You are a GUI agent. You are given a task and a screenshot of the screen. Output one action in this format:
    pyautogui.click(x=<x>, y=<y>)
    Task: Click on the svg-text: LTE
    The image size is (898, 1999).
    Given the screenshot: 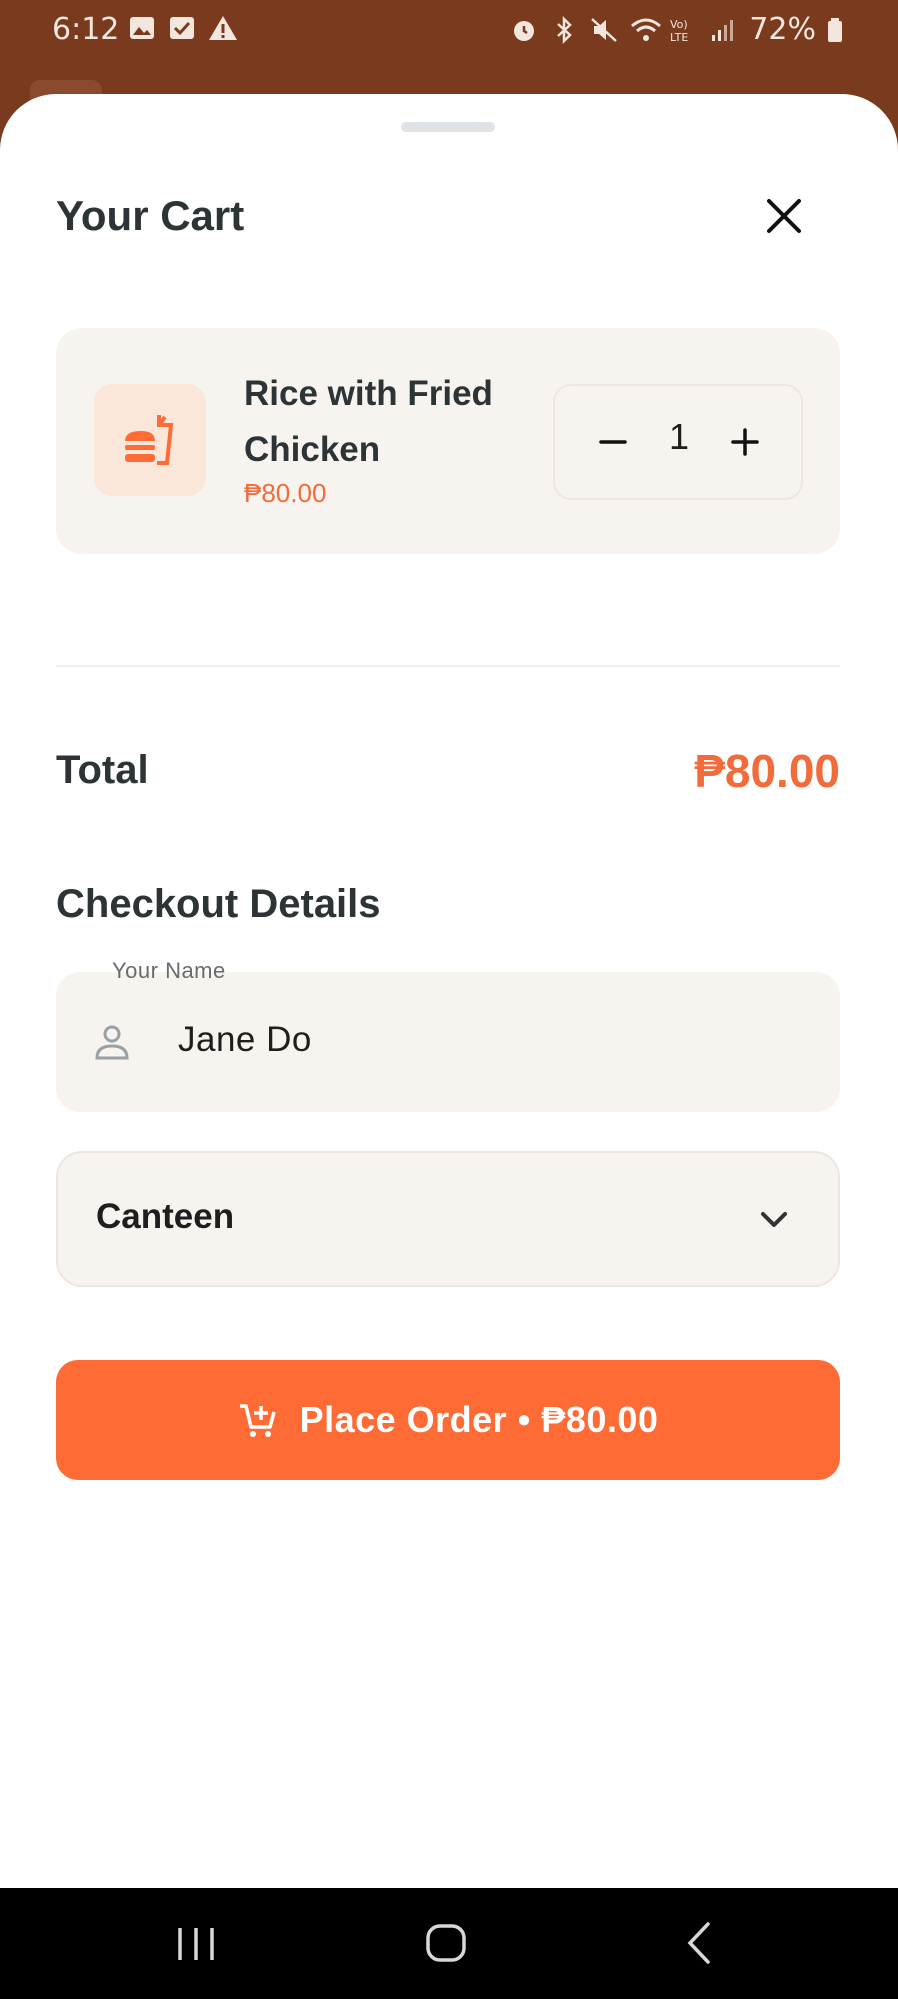 What is the action you would take?
    pyautogui.click(x=679, y=37)
    